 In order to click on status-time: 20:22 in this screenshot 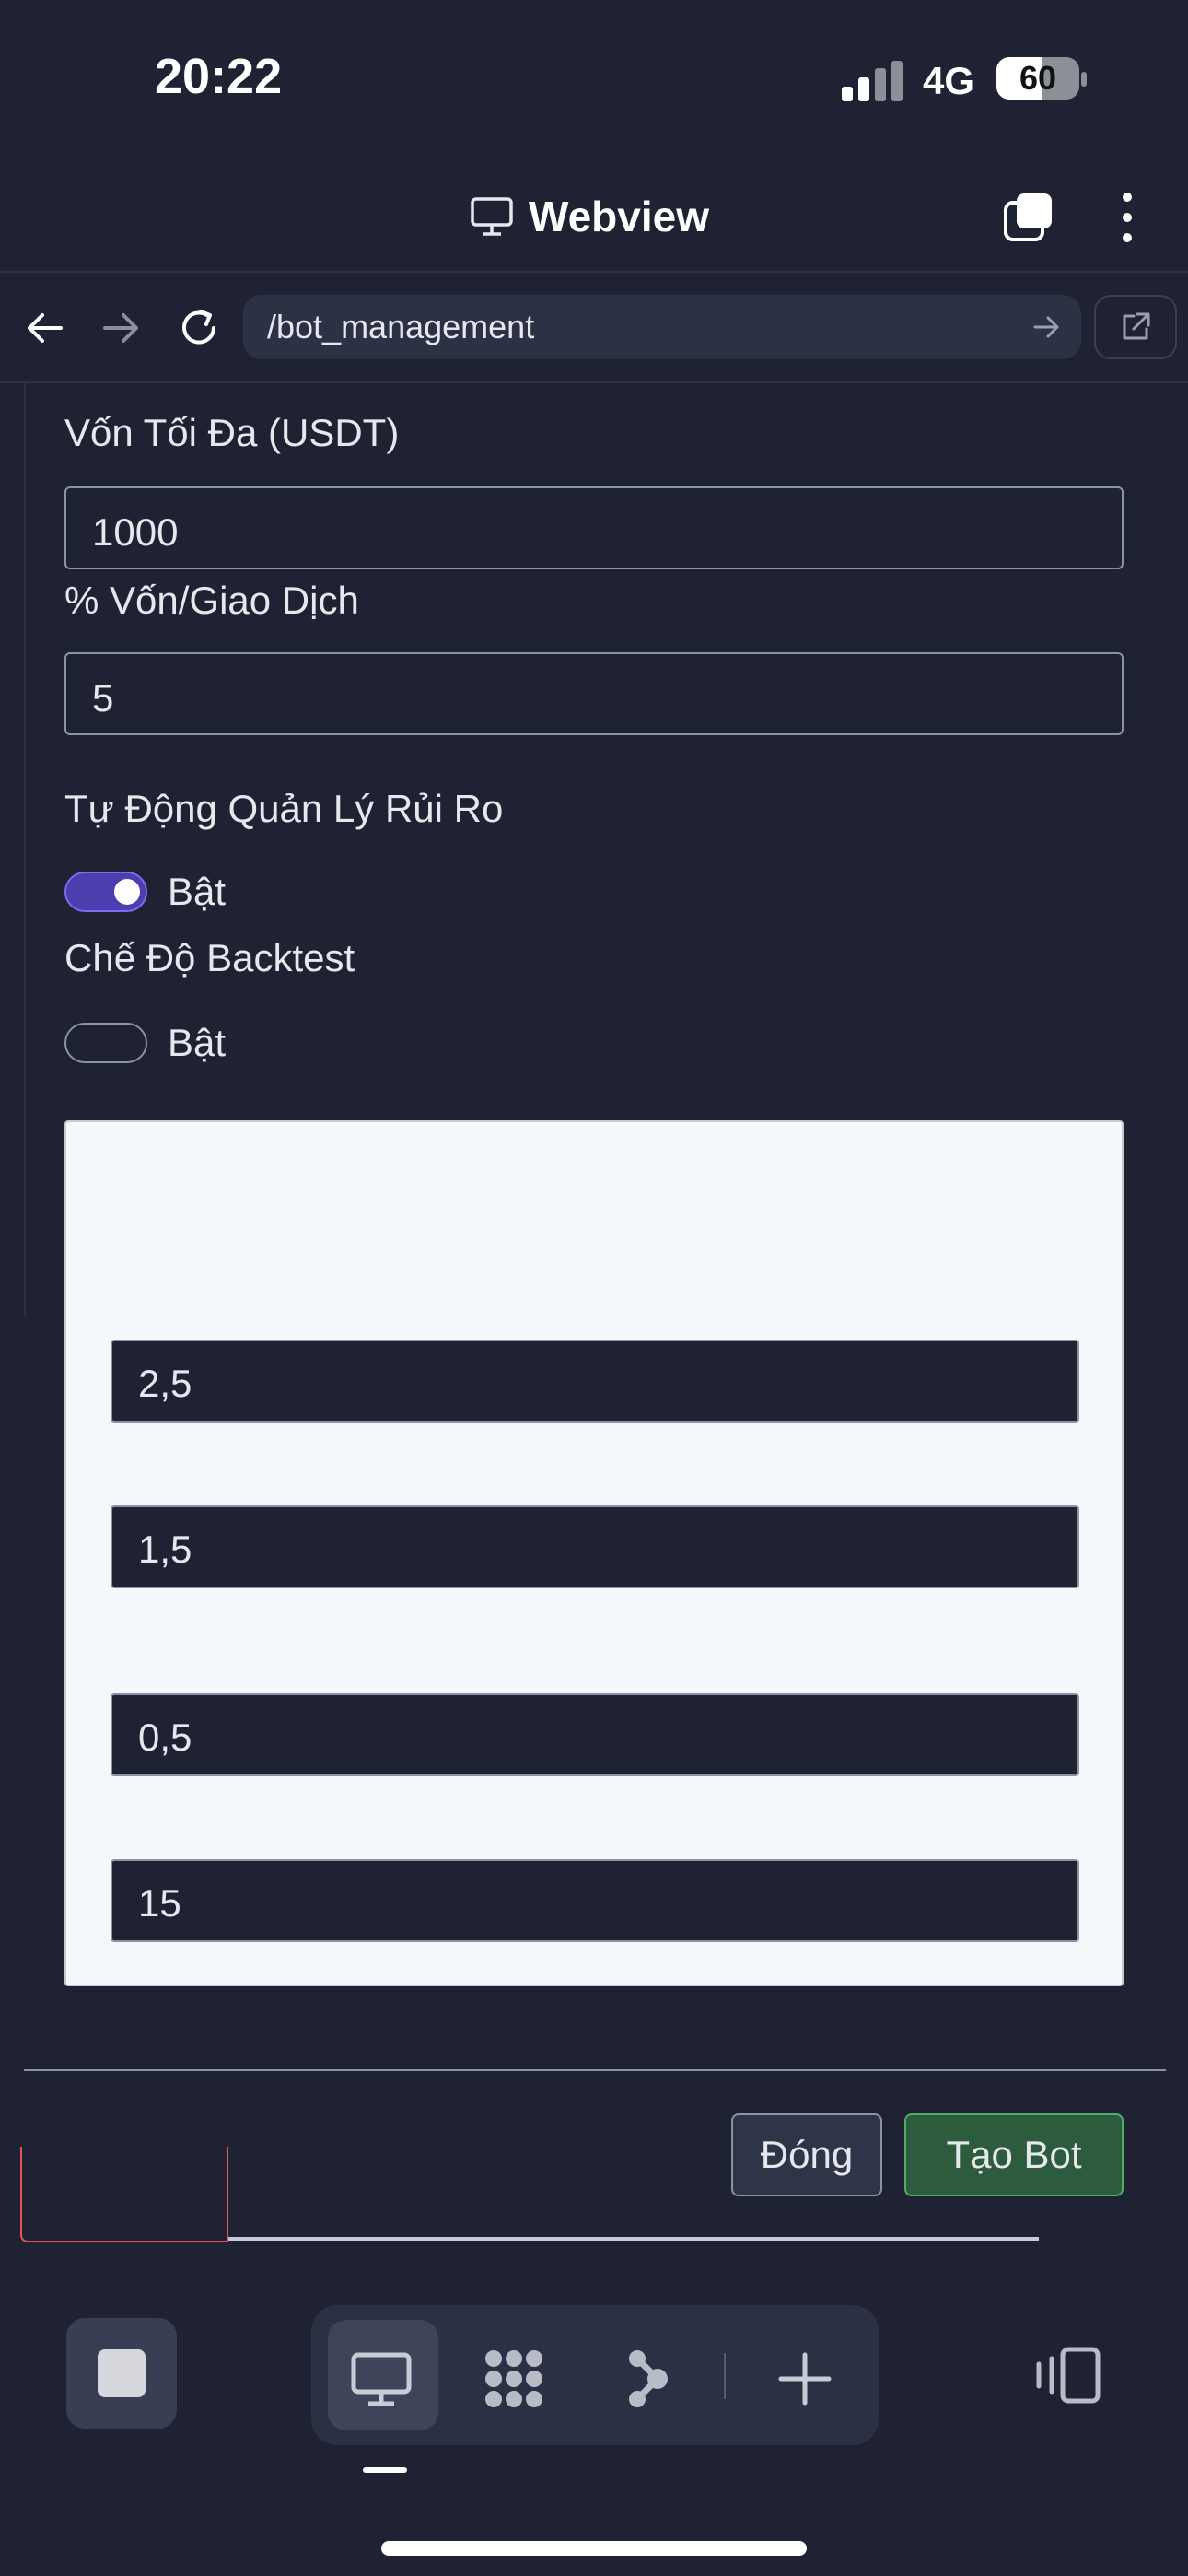, I will do `click(219, 76)`.